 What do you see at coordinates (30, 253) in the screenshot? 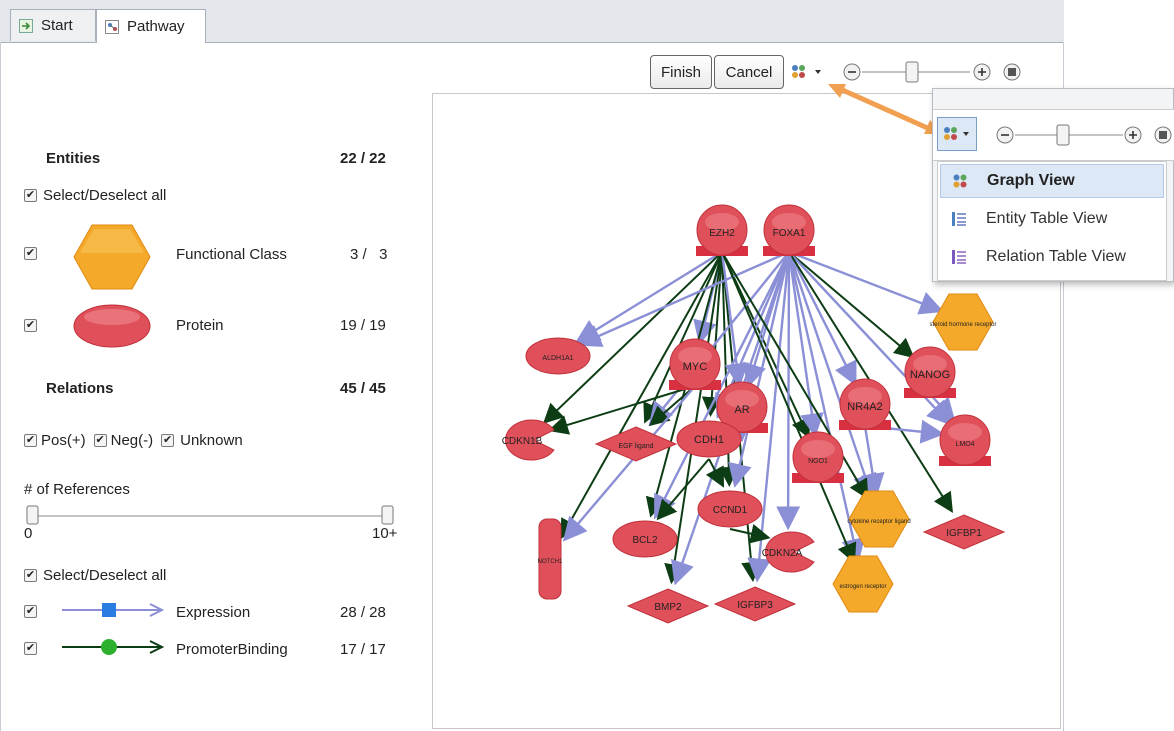
I see `functional-class-checkbox: ✔` at bounding box center [30, 253].